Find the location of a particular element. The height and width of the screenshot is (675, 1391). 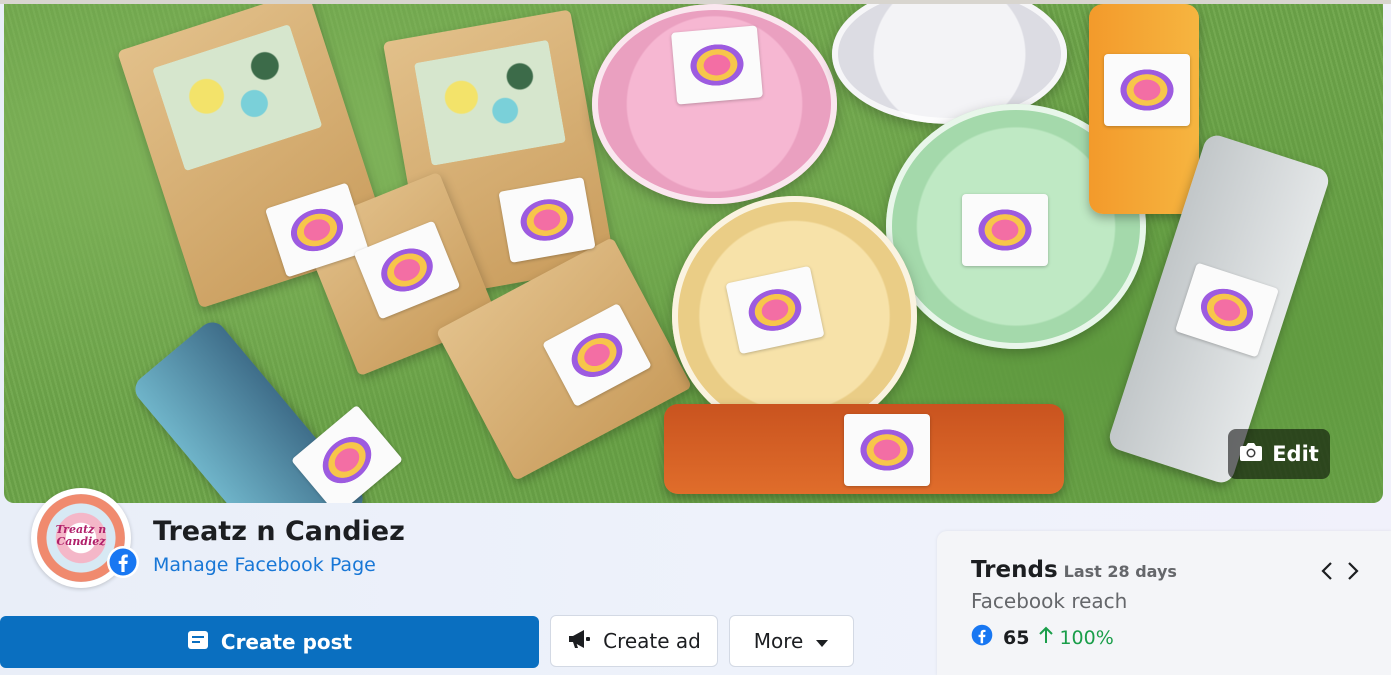

facebook-badge-icon is located at coordinates (123, 562).